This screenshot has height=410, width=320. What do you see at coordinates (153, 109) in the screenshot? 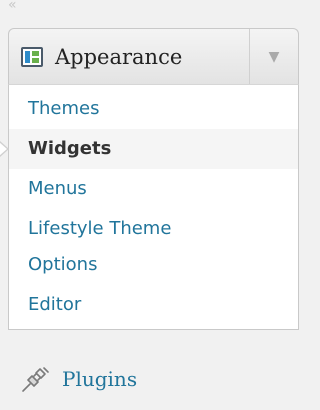
I see `submenu-item-themes: Themes` at bounding box center [153, 109].